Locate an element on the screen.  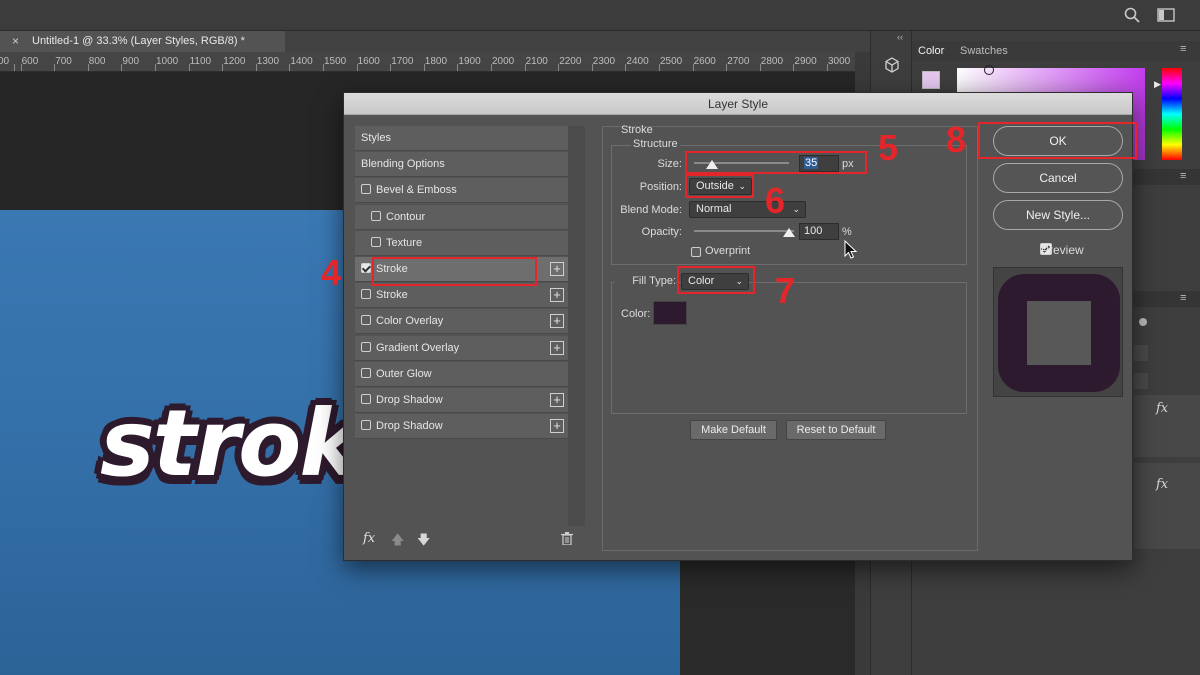
ruler-tick-label: 1300 is located at coordinates (268, 61).